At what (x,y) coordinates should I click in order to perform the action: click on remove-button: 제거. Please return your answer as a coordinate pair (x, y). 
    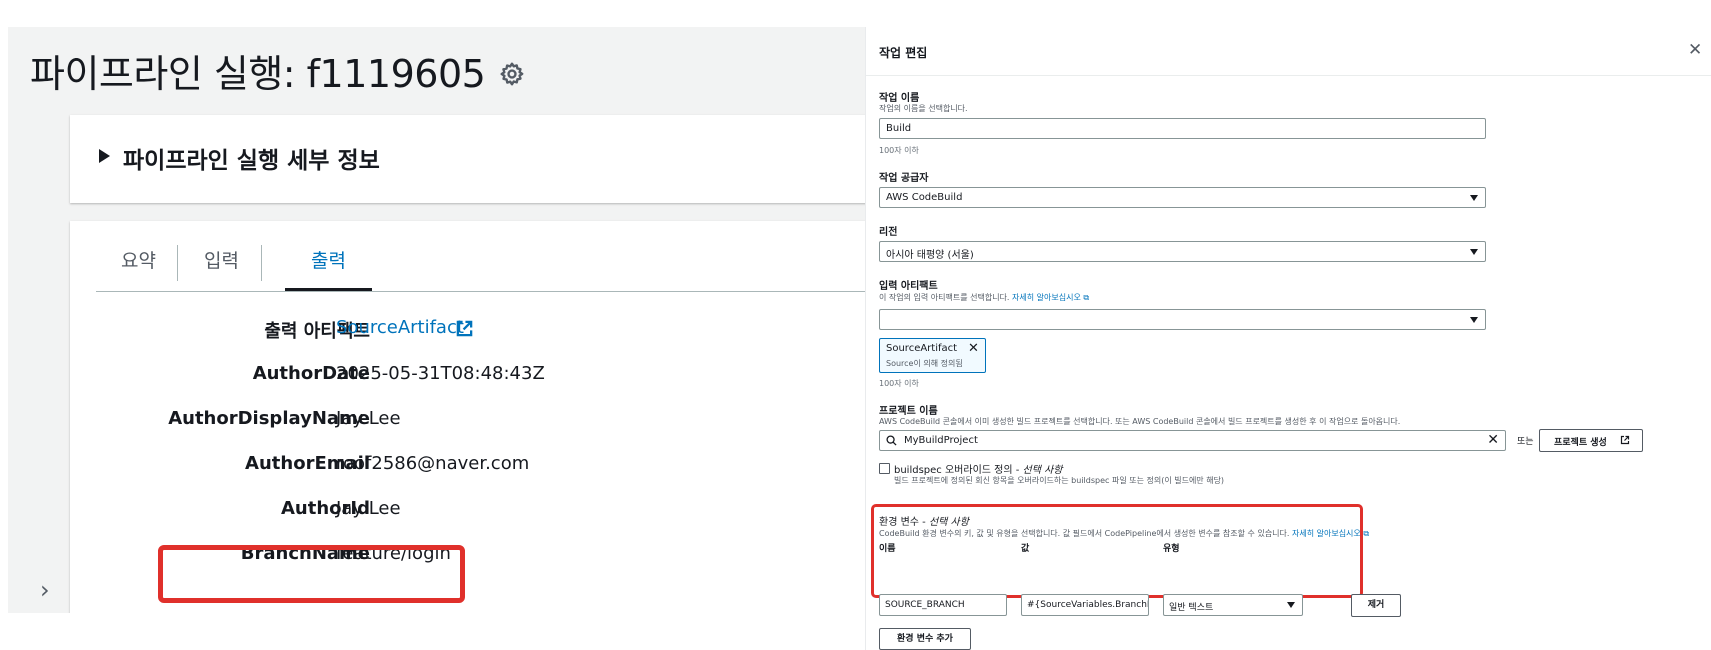
    Looking at the image, I should click on (1376, 605).